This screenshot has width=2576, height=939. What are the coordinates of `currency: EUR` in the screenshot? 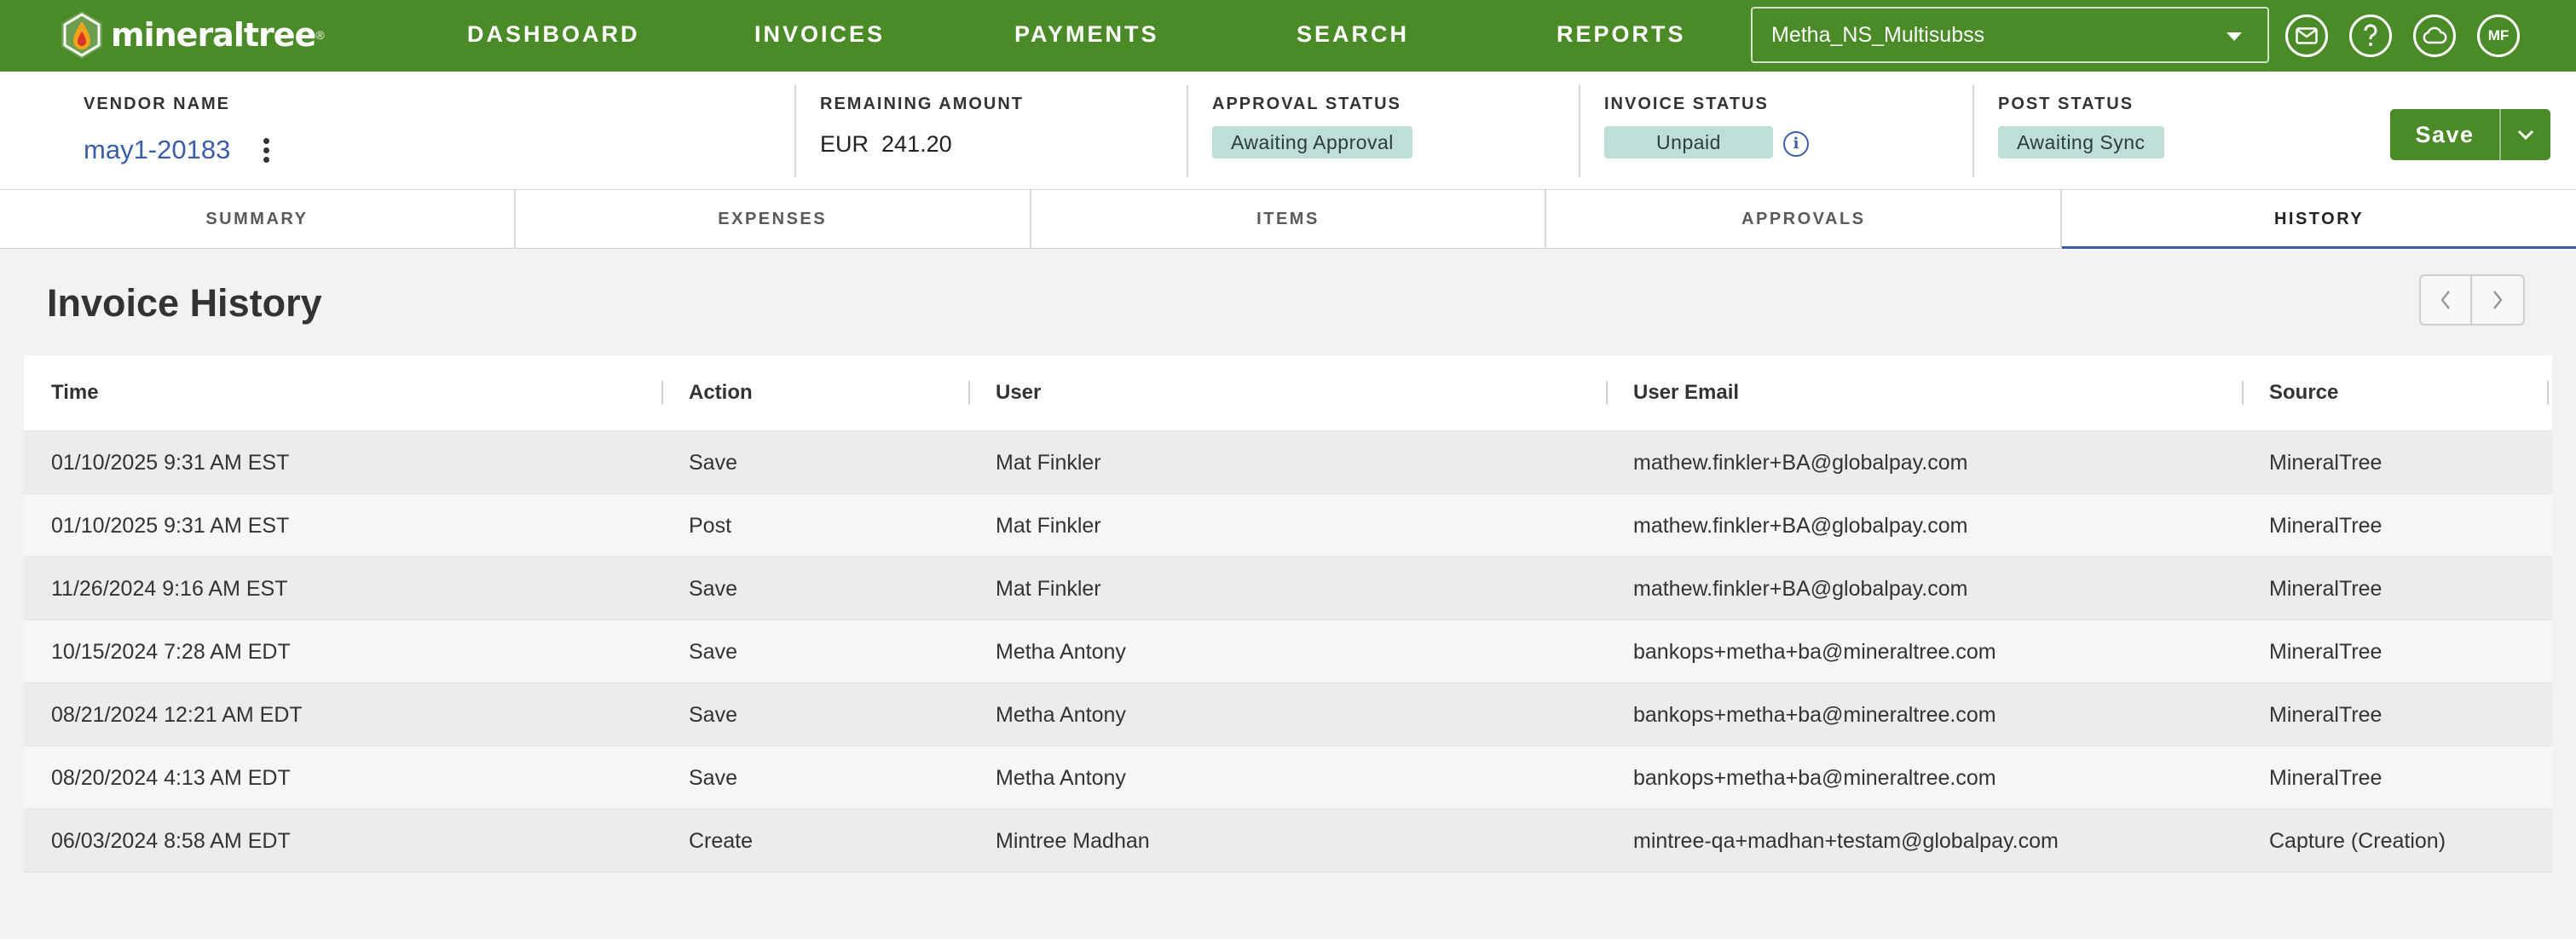 It's located at (844, 144).